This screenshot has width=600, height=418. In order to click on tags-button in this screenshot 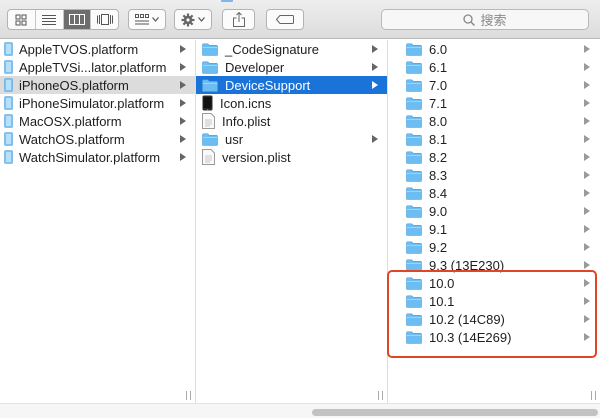, I will do `click(285, 19)`.